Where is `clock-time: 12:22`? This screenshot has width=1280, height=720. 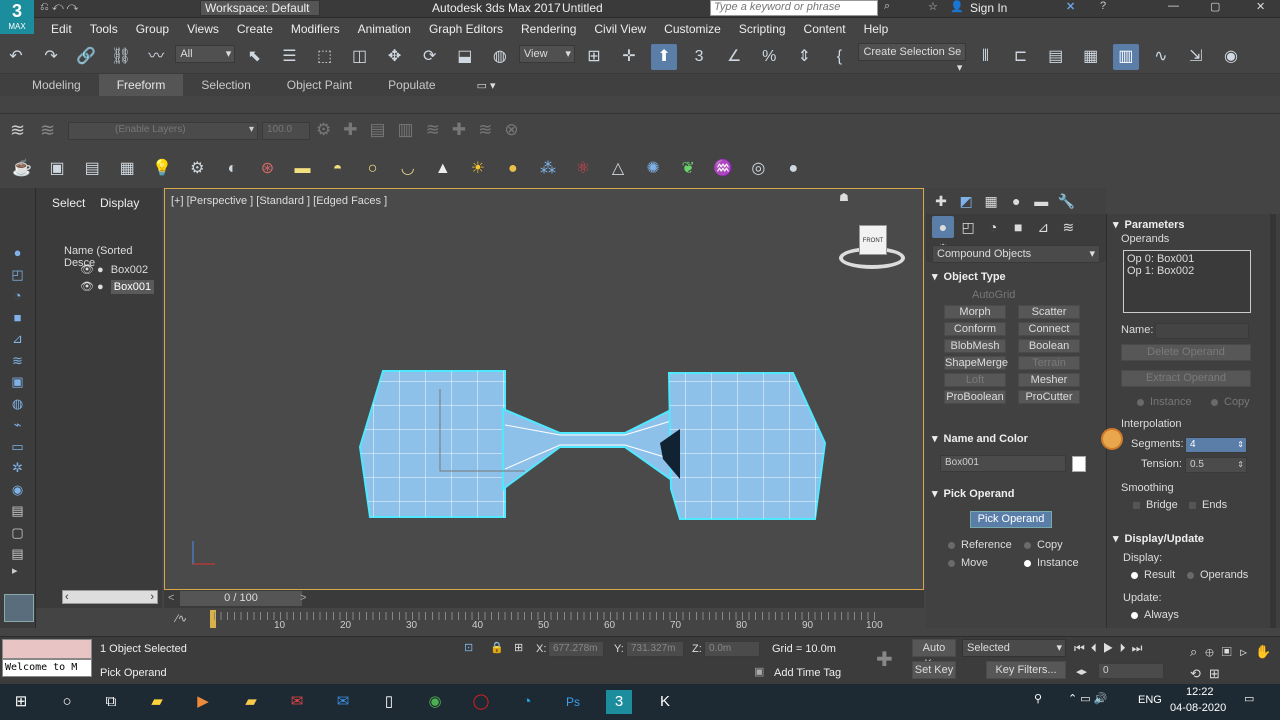
clock-time: 12:22 is located at coordinates (1200, 692).